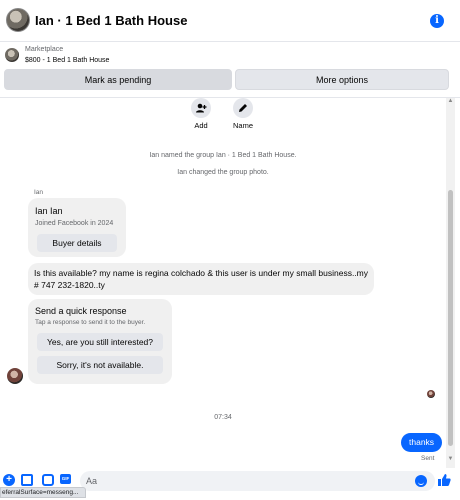 Image resolution: width=460 pixels, height=500 pixels. I want to click on group-avatar, so click(18, 20).